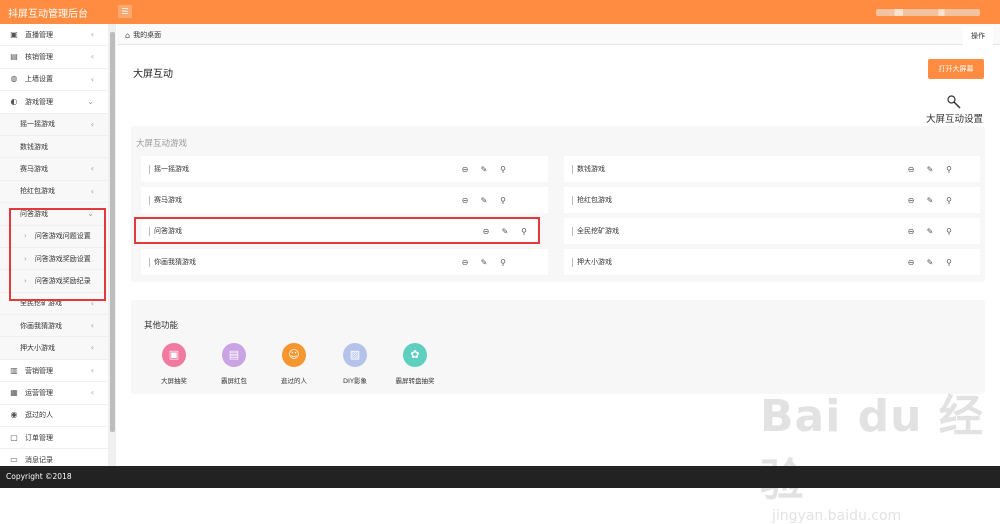  Describe the element at coordinates (39, 460) in the screenshot. I see `sidebar-item-label: 消息记录` at that location.